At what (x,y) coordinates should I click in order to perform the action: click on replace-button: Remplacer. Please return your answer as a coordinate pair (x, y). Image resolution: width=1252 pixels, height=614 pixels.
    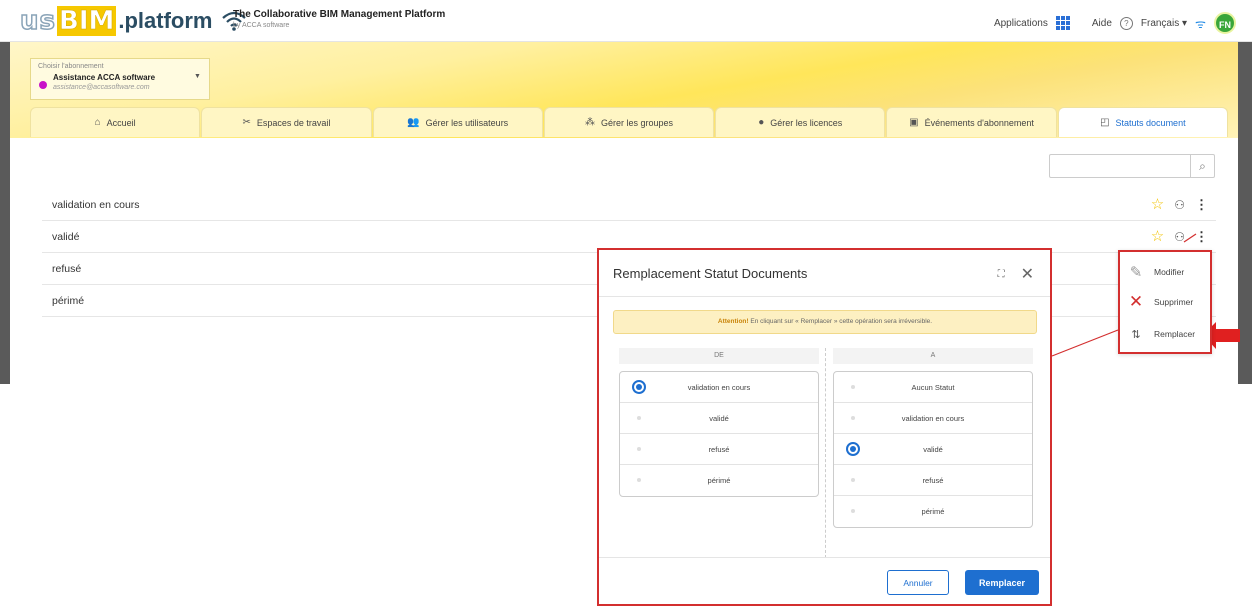
    Looking at the image, I should click on (1002, 582).